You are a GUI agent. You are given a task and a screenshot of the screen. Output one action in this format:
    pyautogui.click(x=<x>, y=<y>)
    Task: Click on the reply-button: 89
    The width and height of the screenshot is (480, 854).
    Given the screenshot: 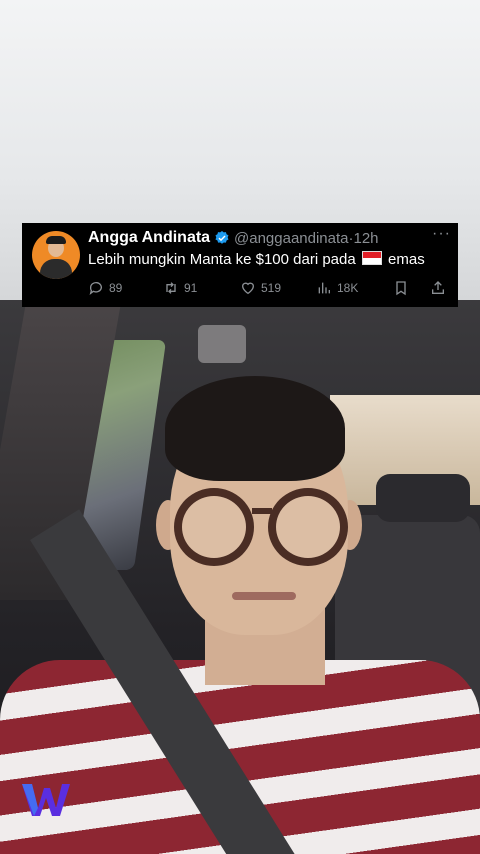 What is the action you would take?
    pyautogui.click(x=105, y=288)
    